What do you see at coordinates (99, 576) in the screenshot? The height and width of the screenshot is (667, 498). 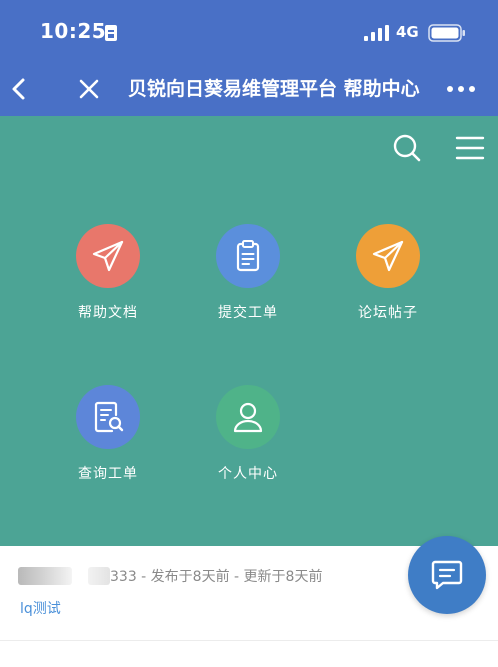 I see `author-name-blurred` at bounding box center [99, 576].